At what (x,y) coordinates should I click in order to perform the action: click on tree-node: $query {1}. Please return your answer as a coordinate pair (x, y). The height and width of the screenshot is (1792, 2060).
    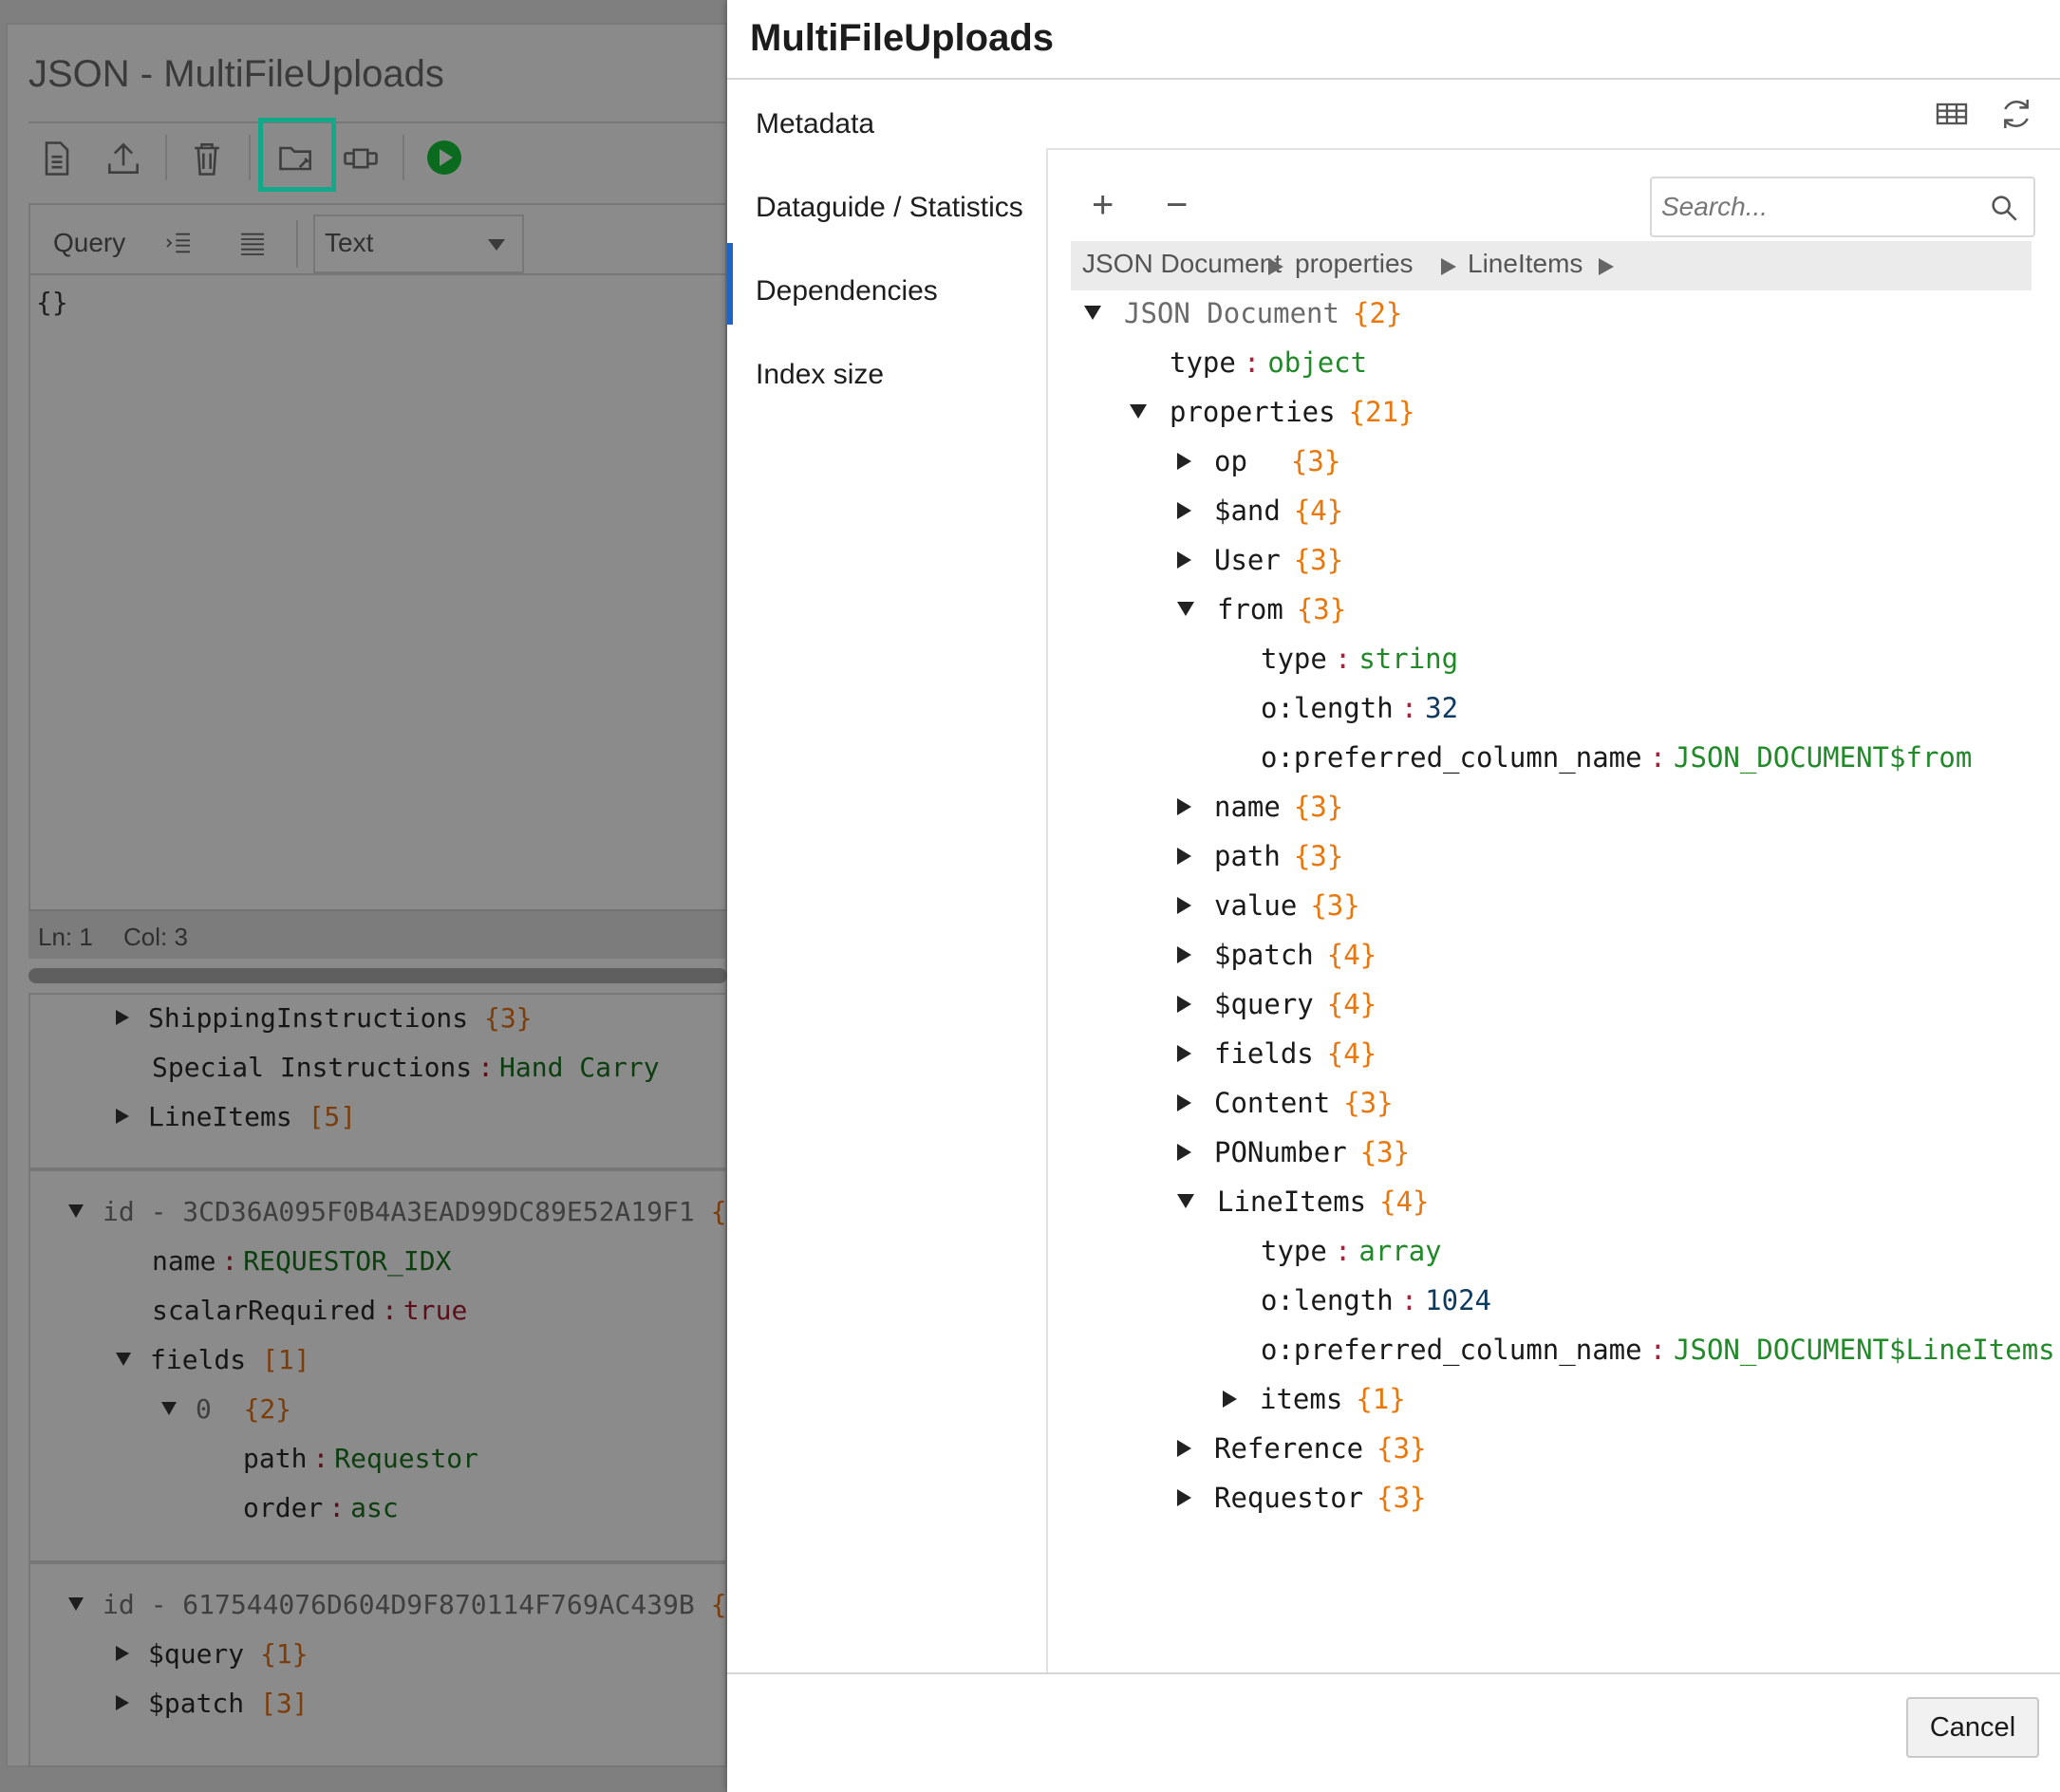
    Looking at the image, I should click on (212, 1654).